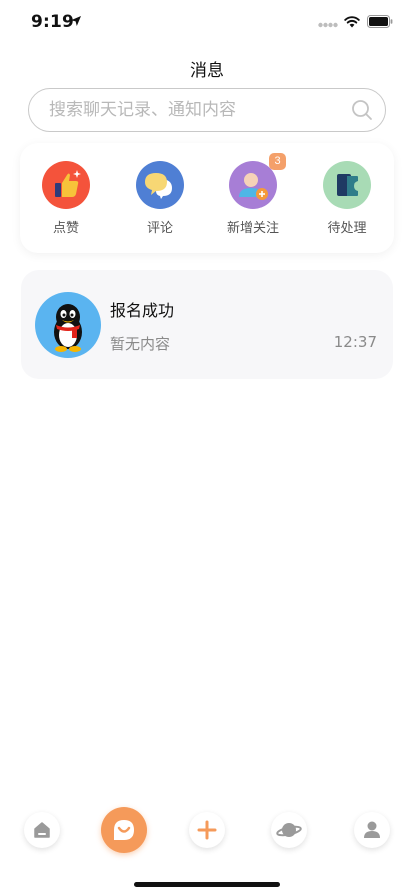 This screenshot has height=896, width=414. I want to click on comment-bubbles-icon, so click(160, 185).